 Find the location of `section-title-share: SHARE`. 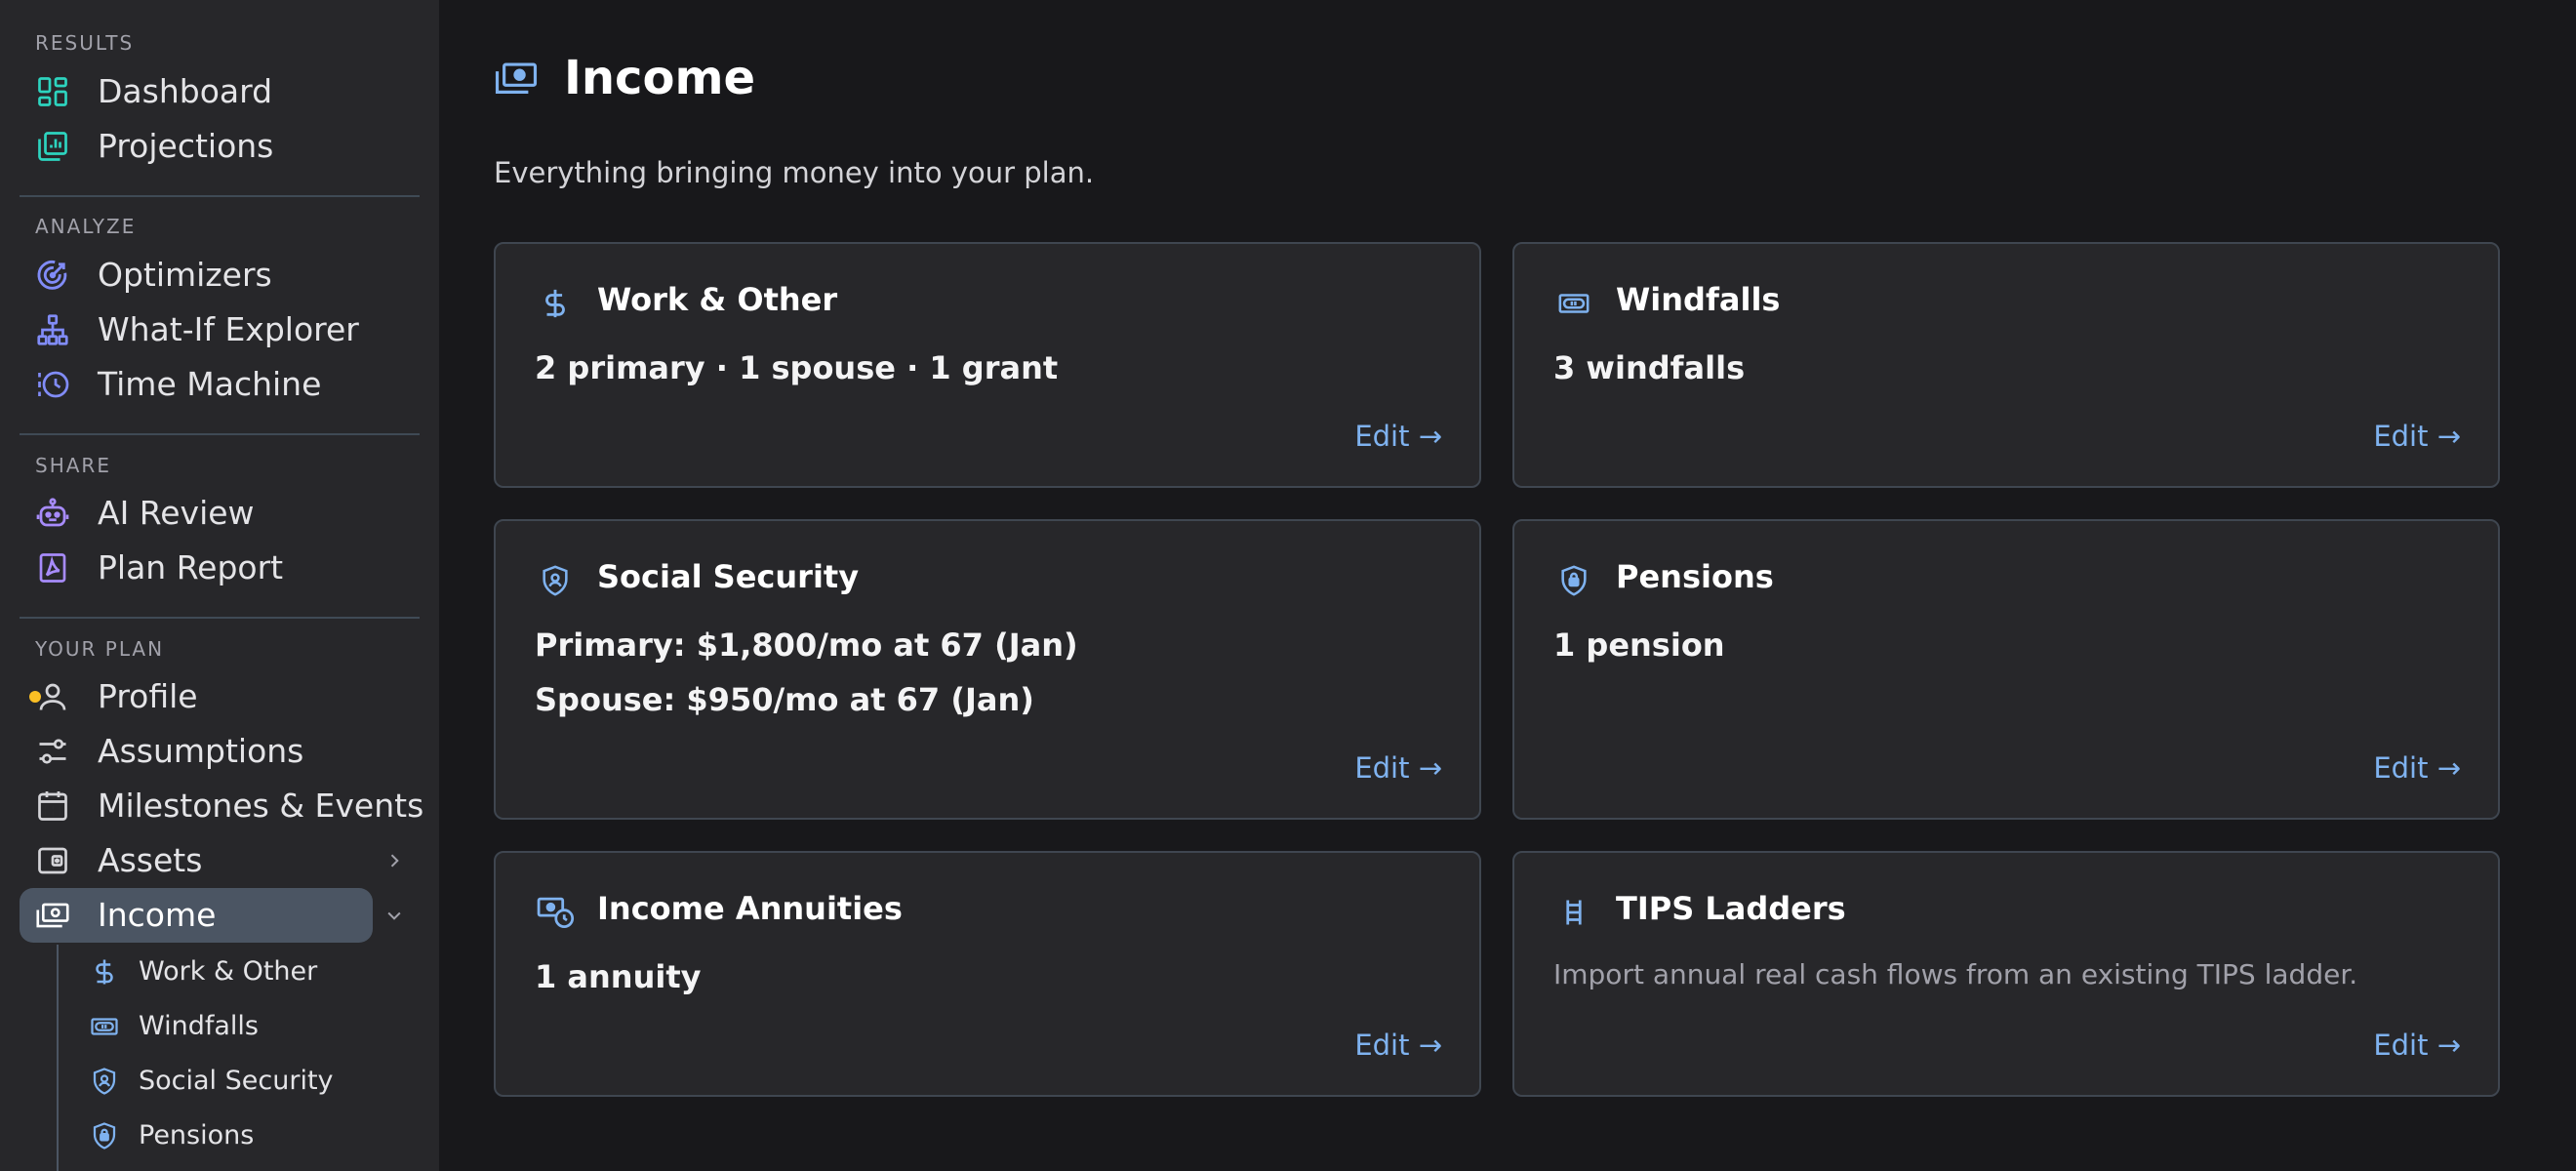

section-title-share: SHARE is located at coordinates (73, 465).